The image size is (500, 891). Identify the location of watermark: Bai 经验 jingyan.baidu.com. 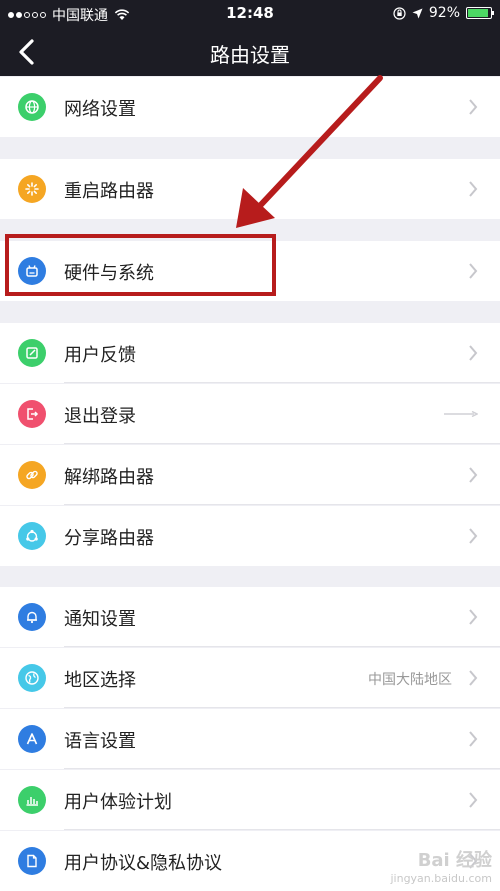
(441, 865).